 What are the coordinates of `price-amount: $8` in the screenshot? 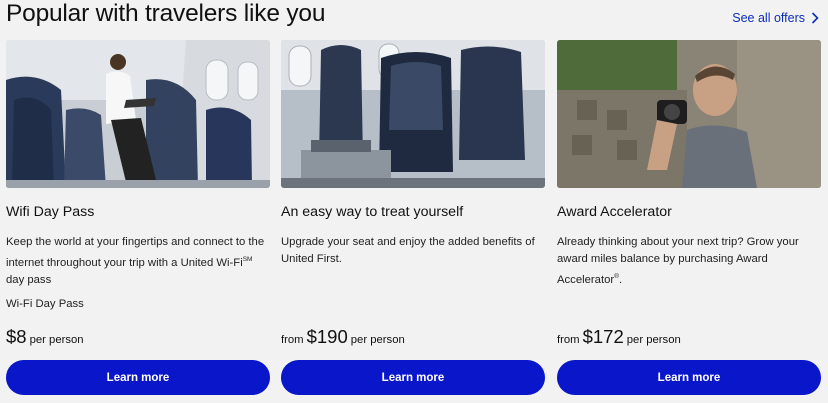 It's located at (16, 336).